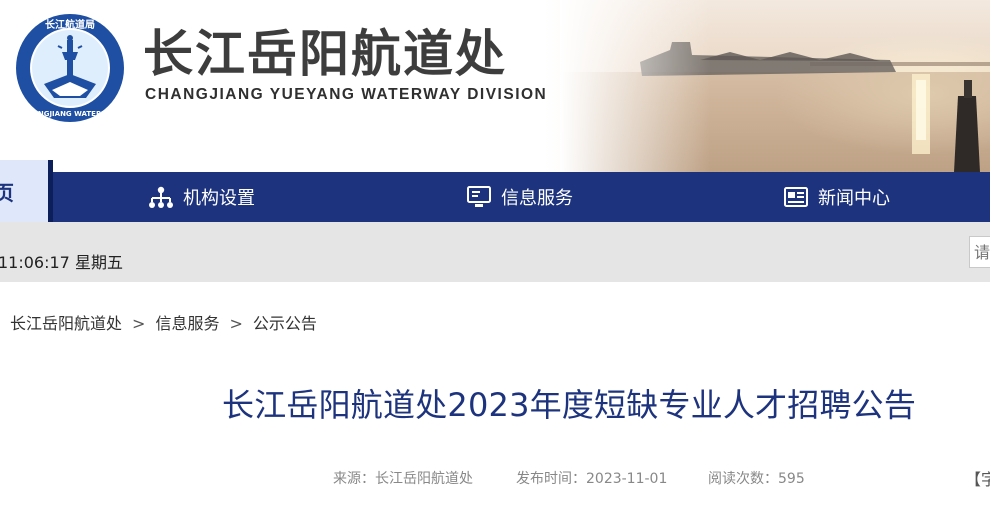 The width and height of the screenshot is (990, 508). Describe the element at coordinates (5, 323) in the screenshot. I see `breadcrumb-prefix: ：` at that location.